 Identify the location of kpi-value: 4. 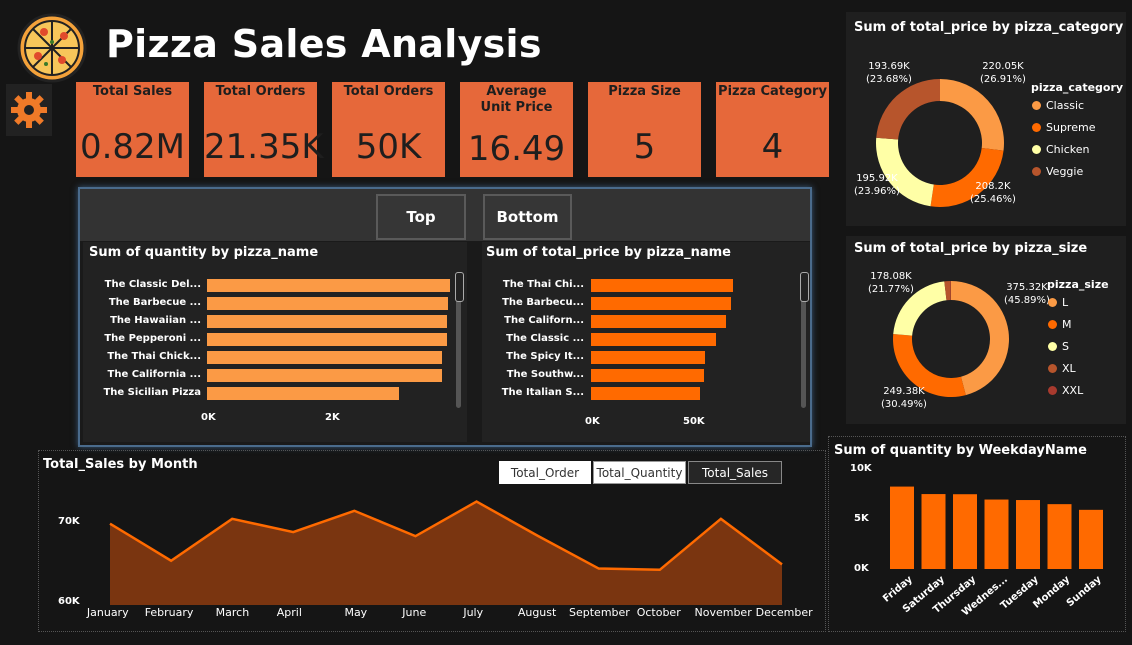
(772, 147).